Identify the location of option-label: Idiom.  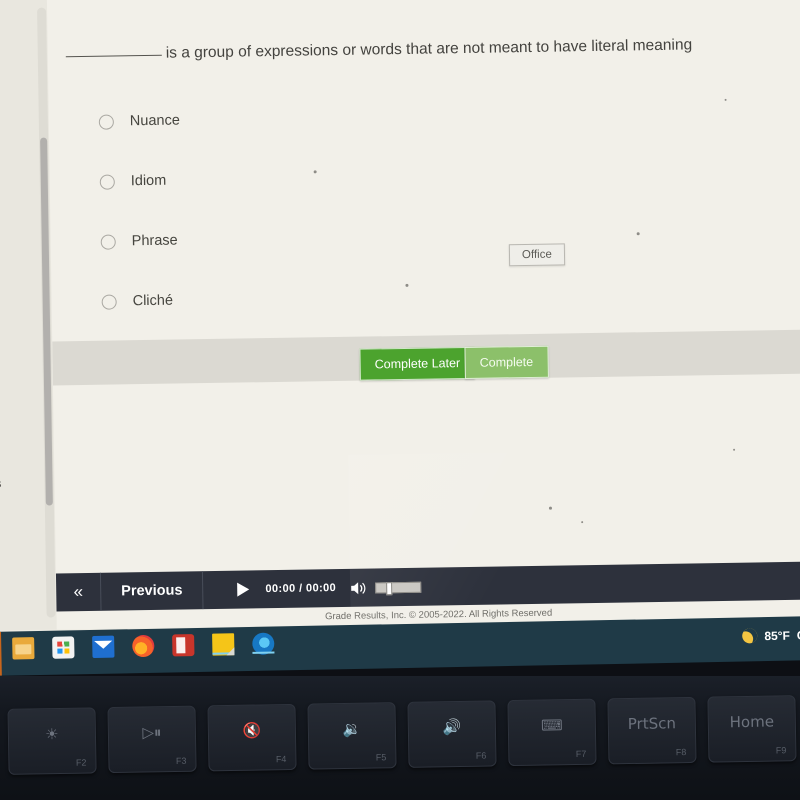
(148, 181).